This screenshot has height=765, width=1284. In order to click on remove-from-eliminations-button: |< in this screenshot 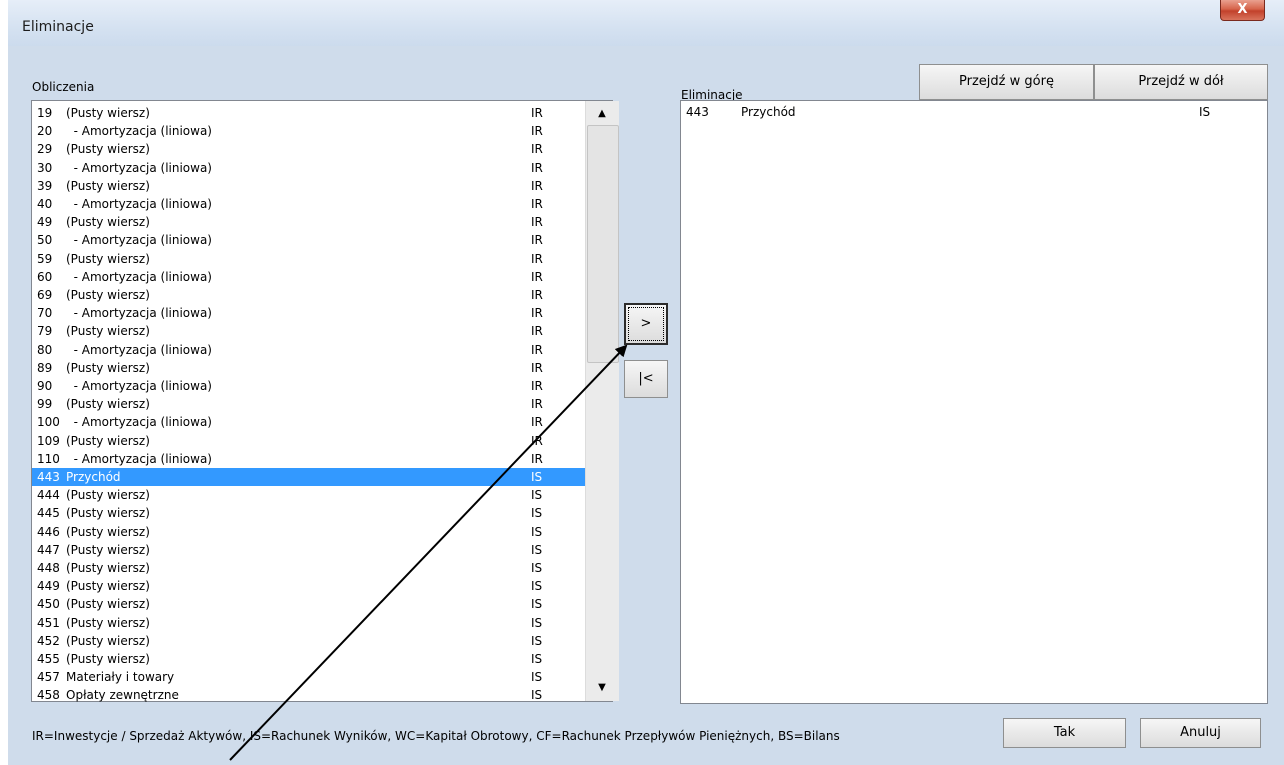, I will do `click(646, 379)`.